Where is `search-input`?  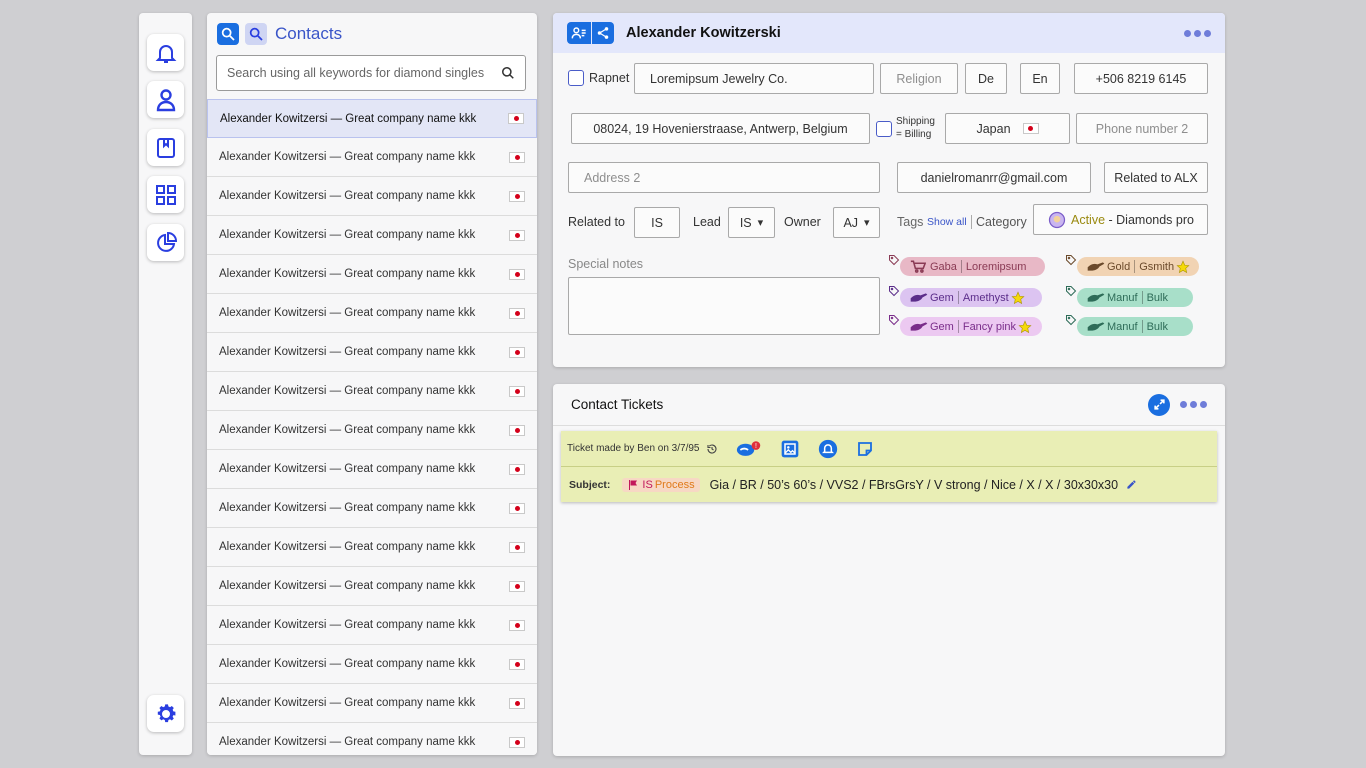
search-input is located at coordinates (364, 73).